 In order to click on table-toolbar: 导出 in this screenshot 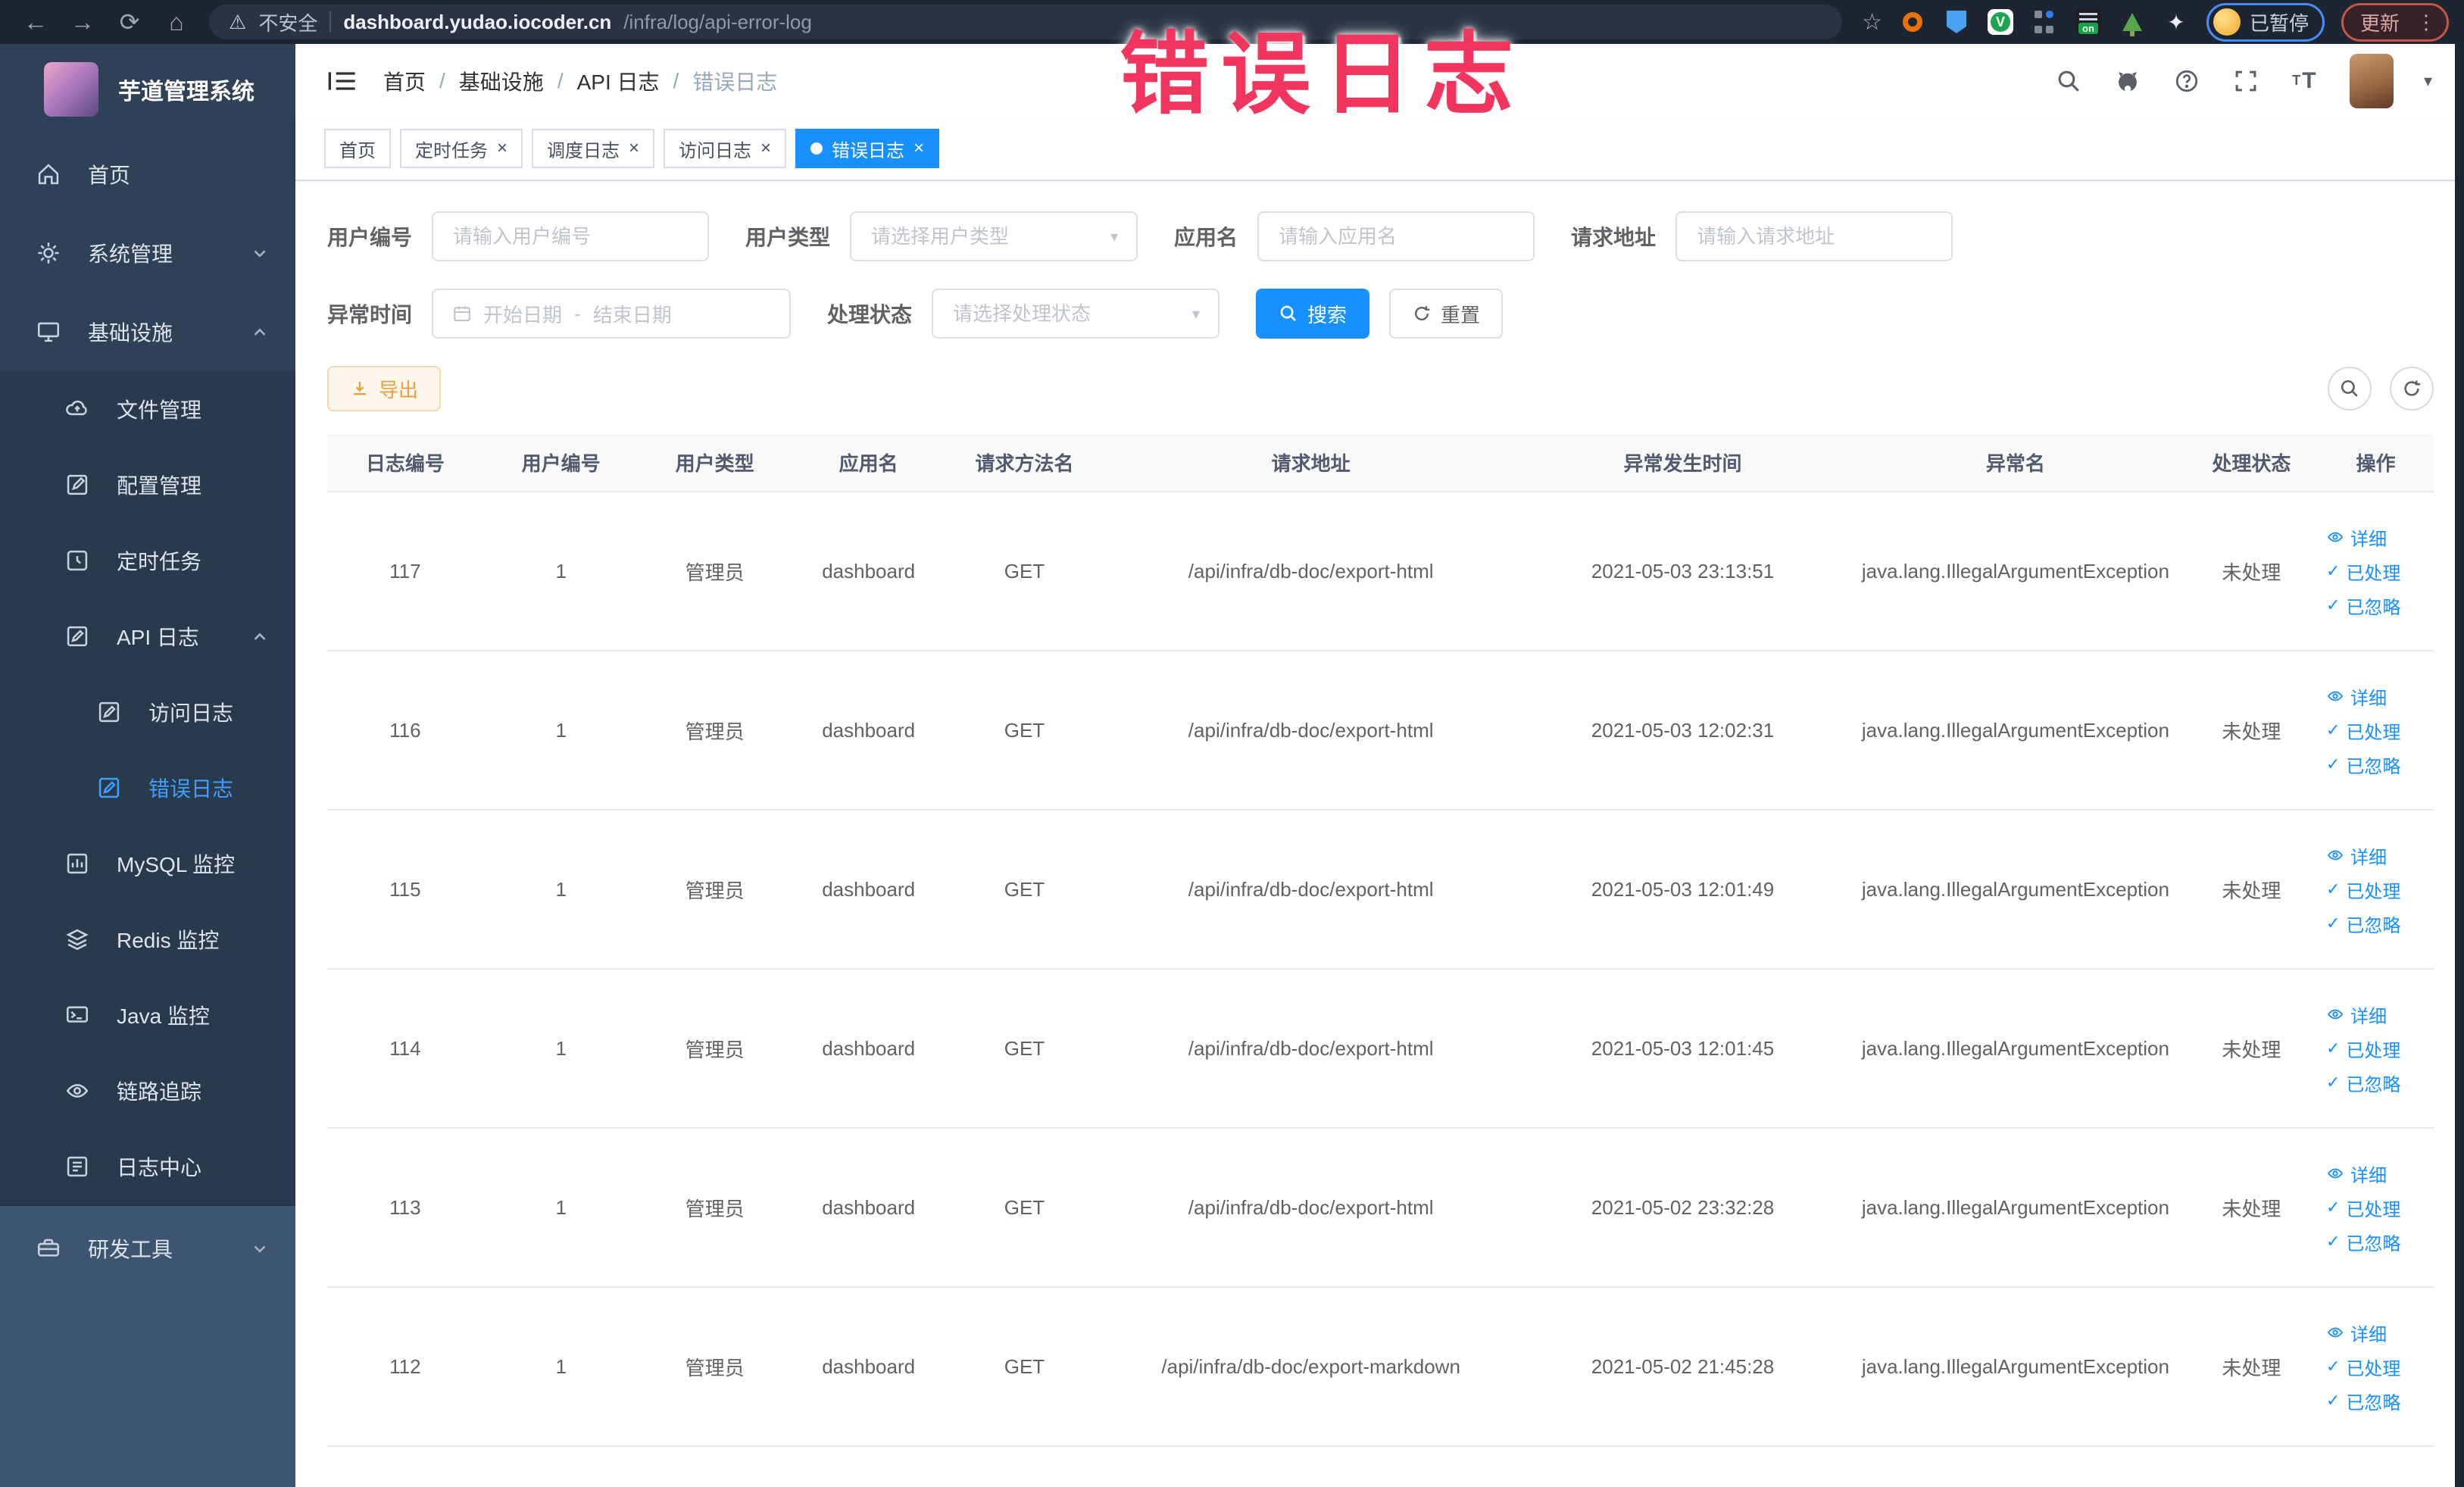, I will do `click(1380, 388)`.